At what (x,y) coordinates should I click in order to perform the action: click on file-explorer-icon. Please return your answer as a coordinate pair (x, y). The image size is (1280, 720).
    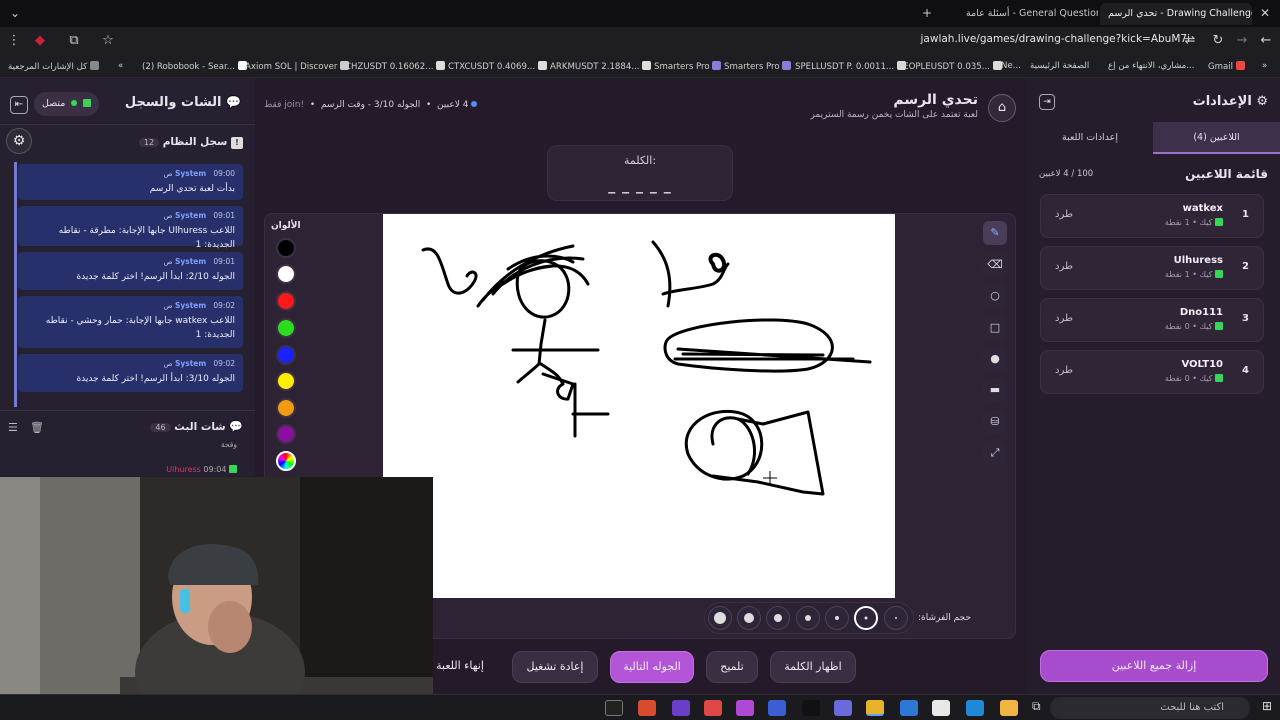
    Looking at the image, I should click on (1009, 708).